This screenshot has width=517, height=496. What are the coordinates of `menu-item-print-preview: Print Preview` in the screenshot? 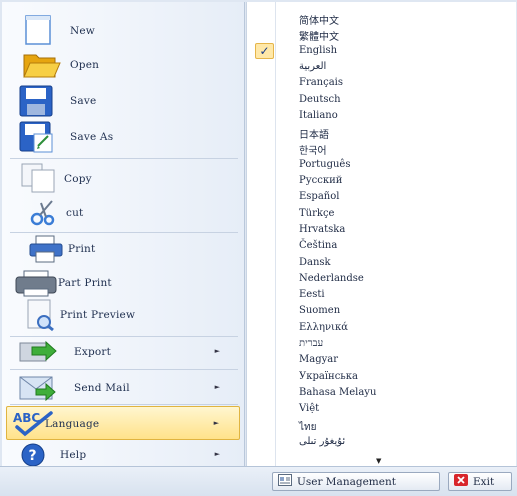 It's located at (123, 315).